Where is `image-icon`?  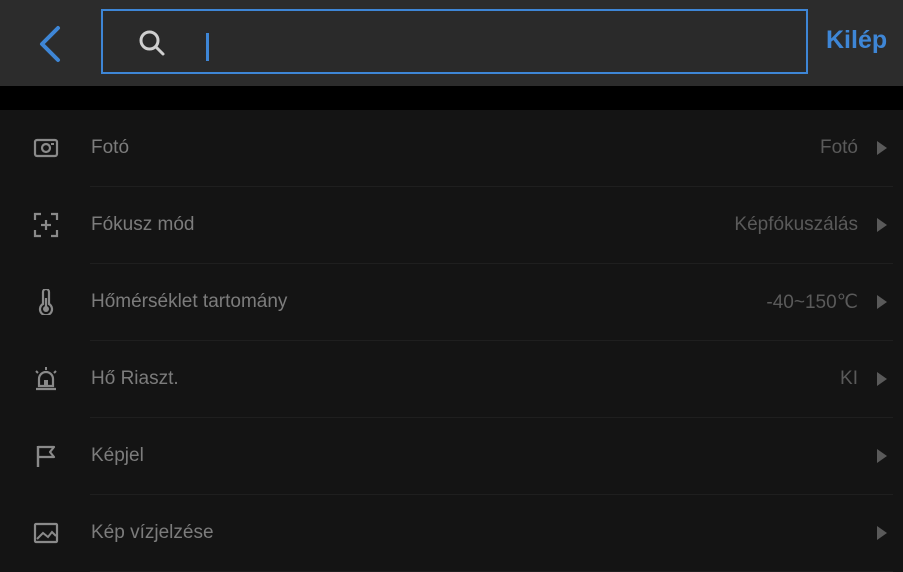 image-icon is located at coordinates (46, 533).